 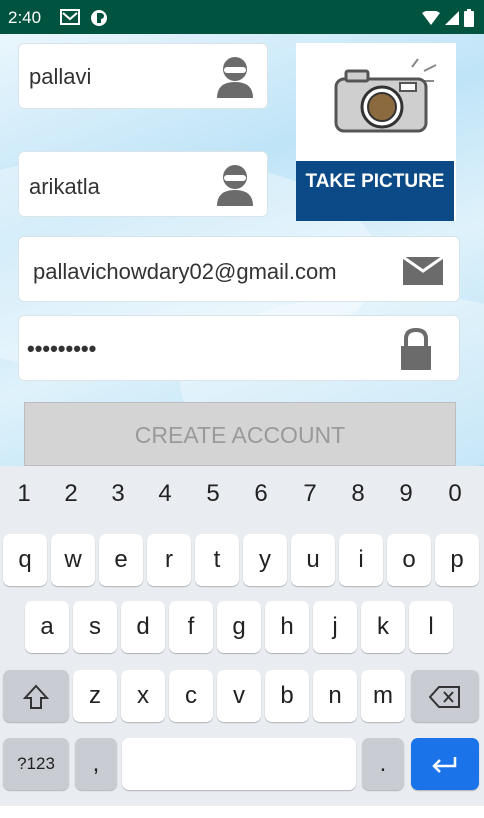 I want to click on key-h: h, so click(x=287, y=627).